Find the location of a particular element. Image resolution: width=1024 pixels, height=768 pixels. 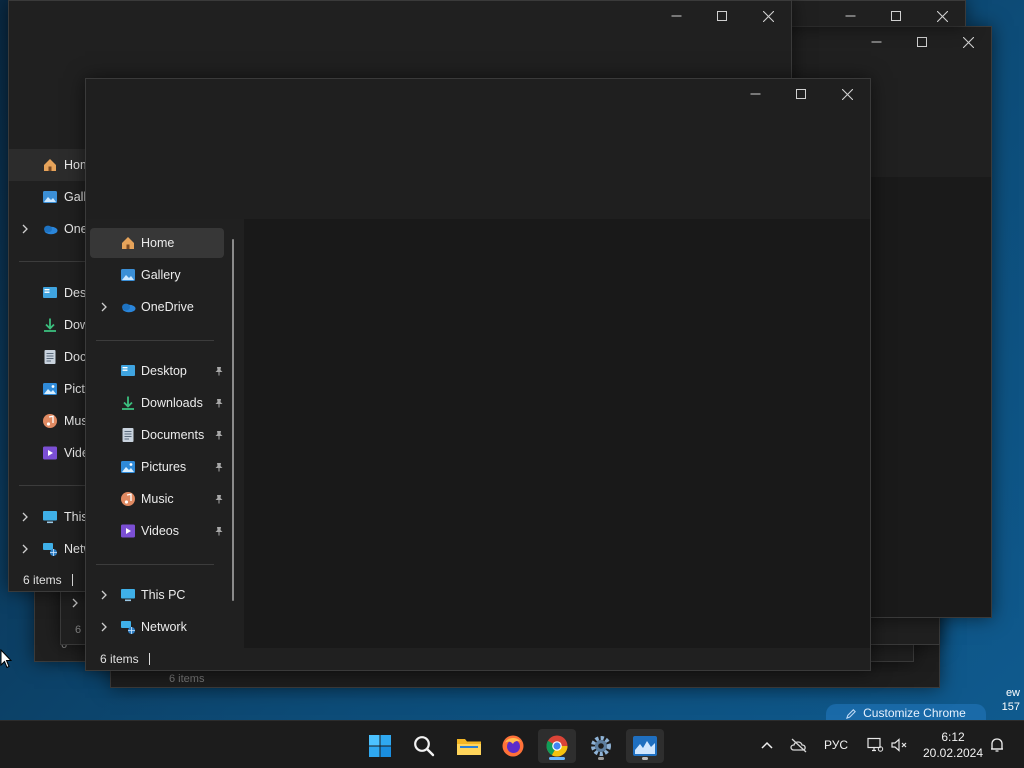

back-nav-desktop: Desktop is located at coordinates (48, 293).